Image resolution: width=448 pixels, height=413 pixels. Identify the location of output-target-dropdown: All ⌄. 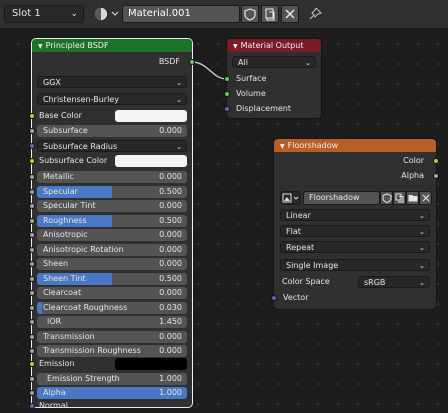
(274, 62).